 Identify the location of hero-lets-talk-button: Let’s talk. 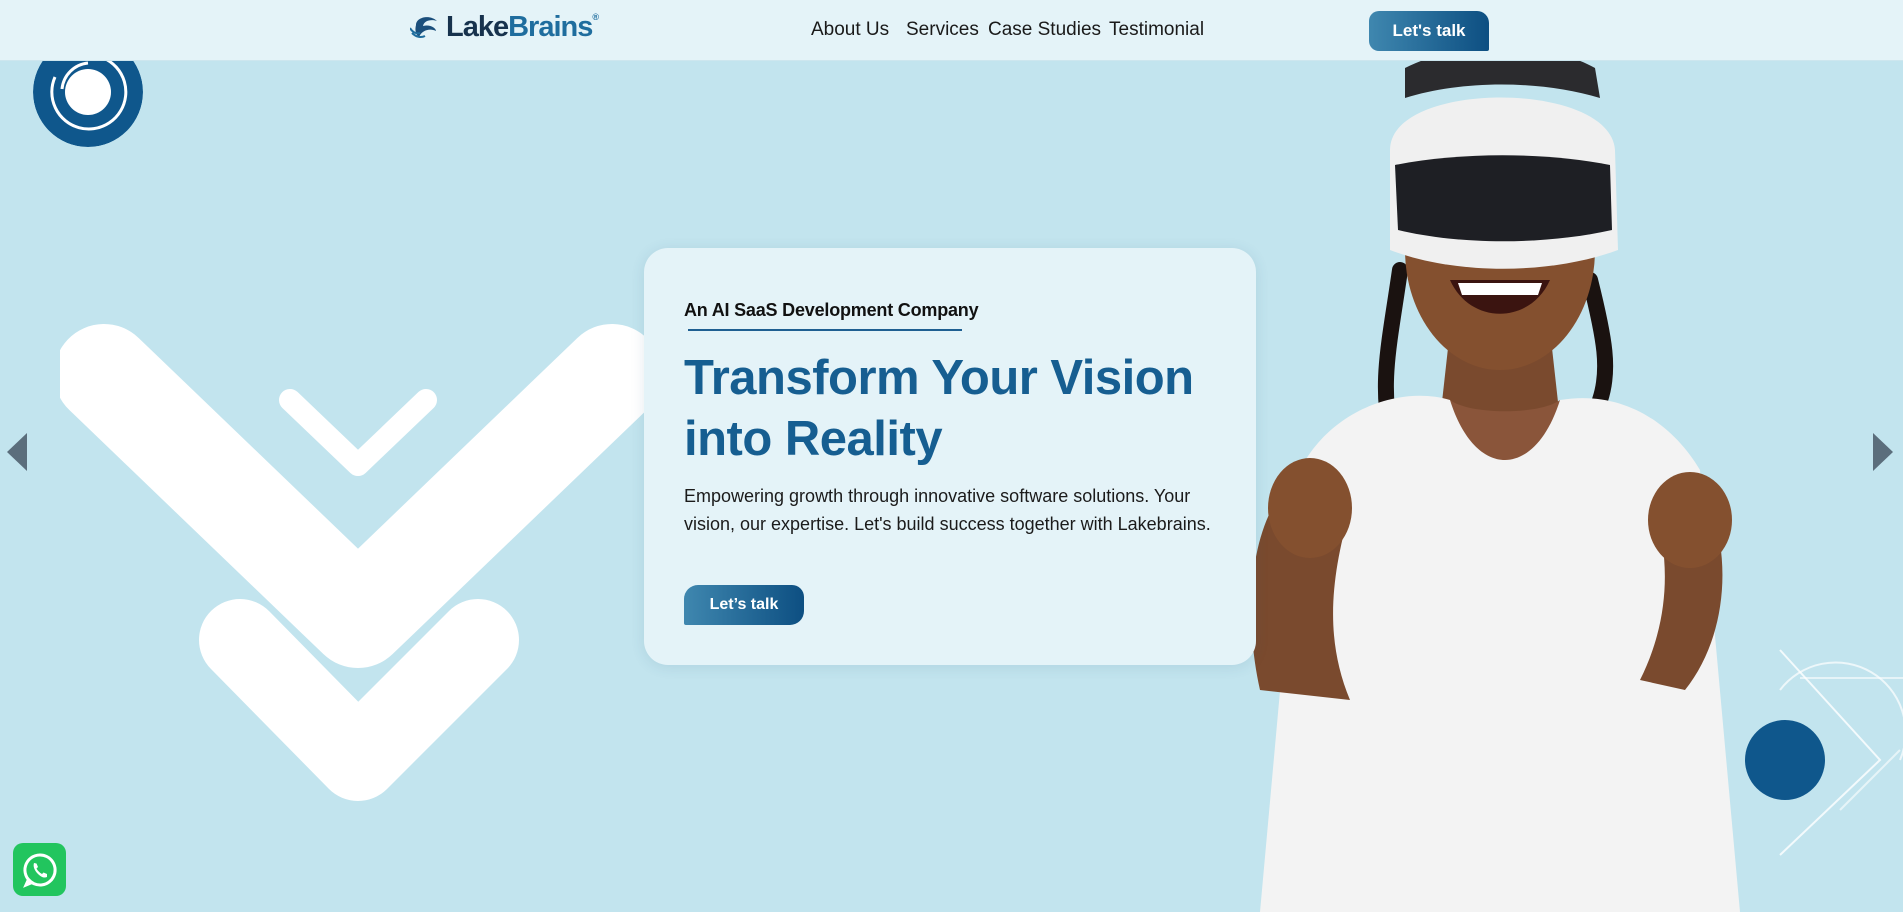
(744, 605).